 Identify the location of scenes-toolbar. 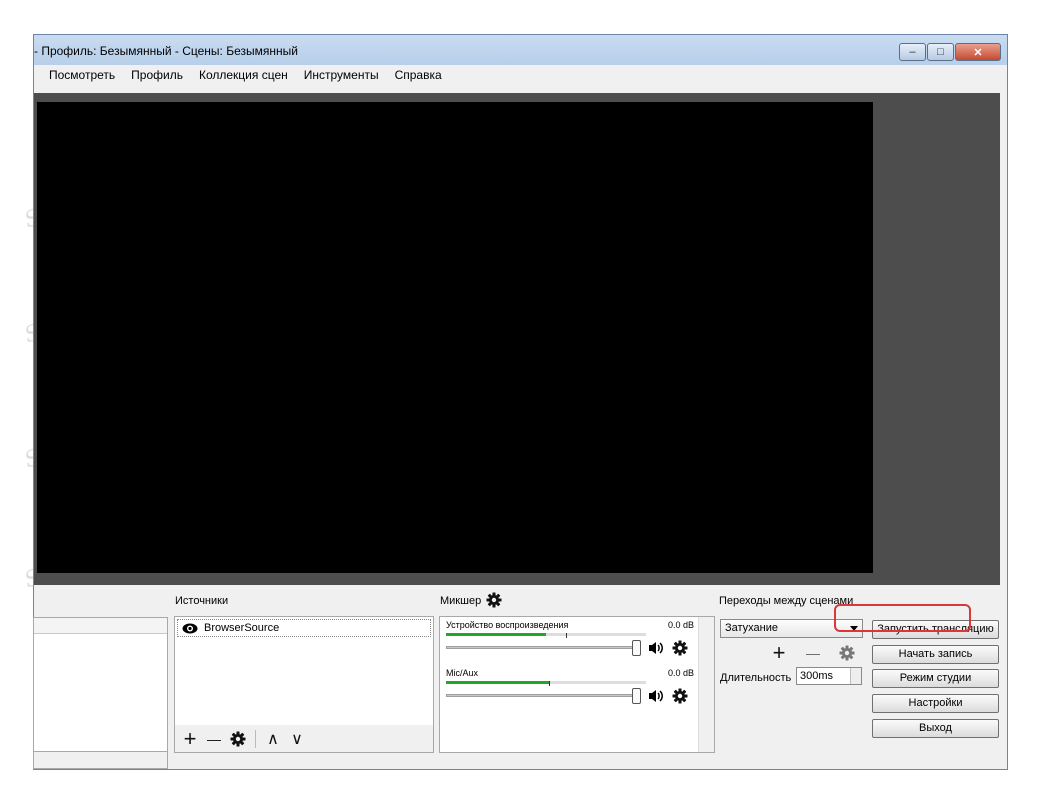
(100, 760).